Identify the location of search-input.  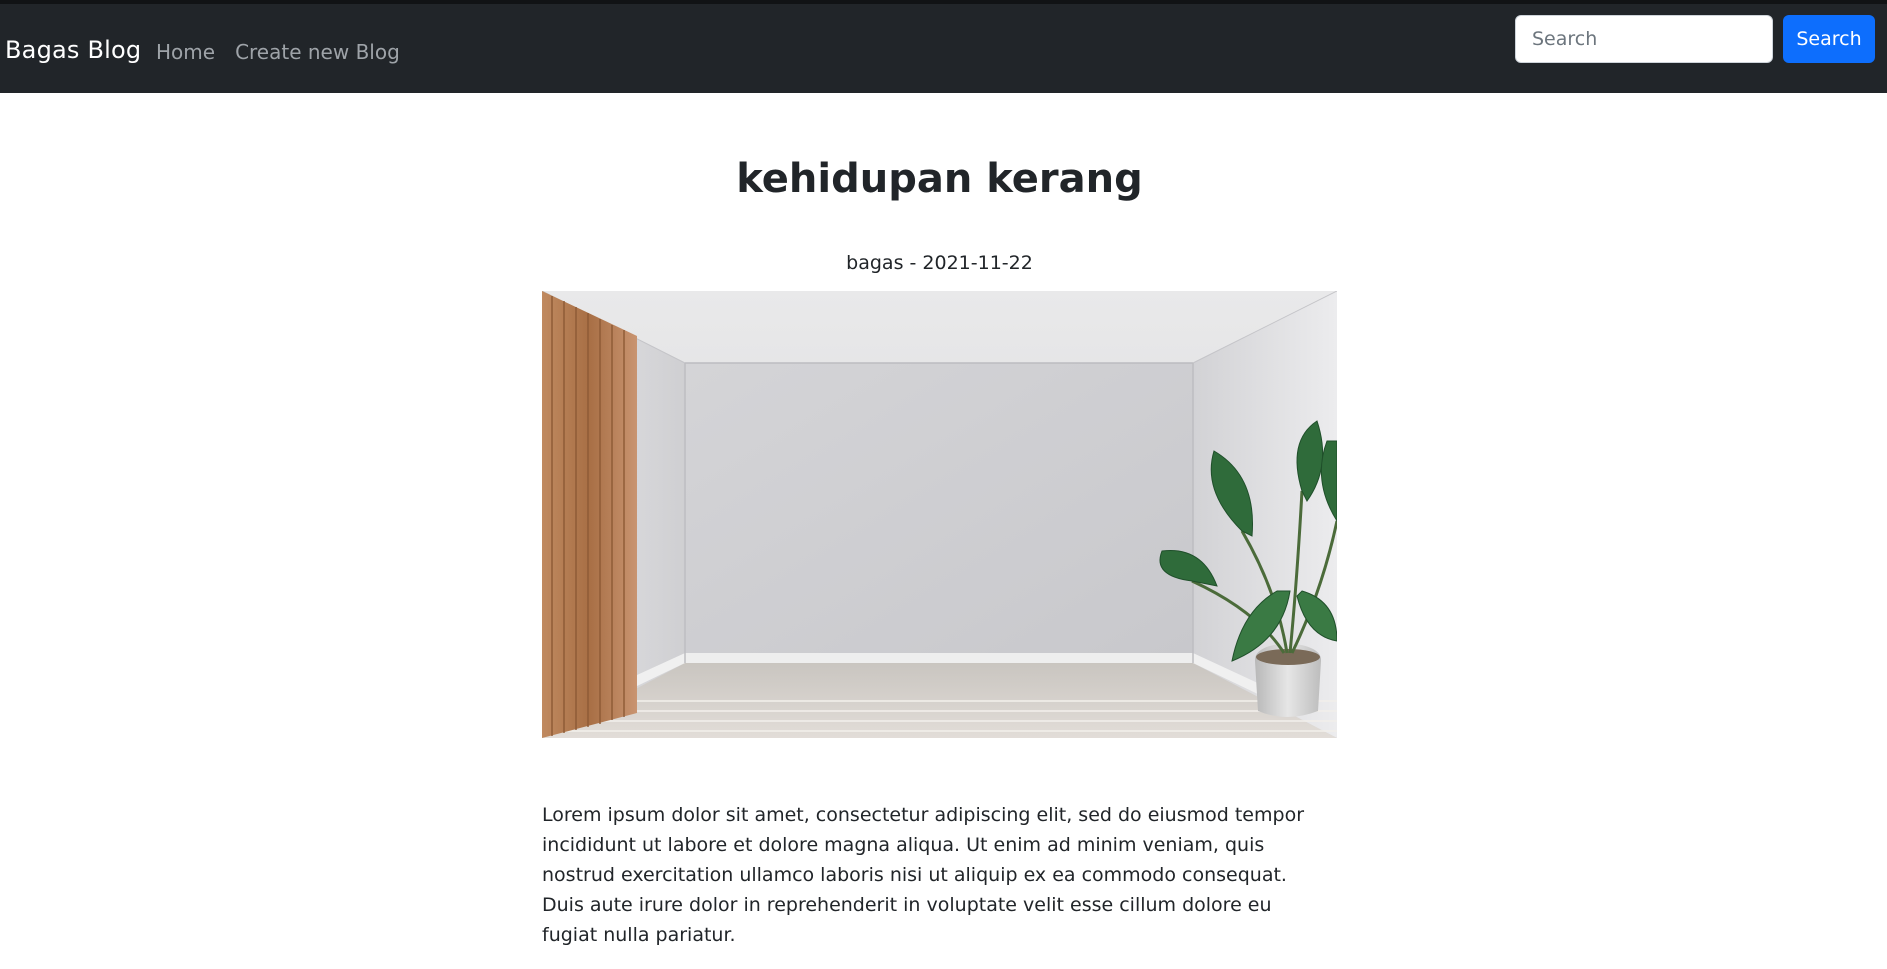
(1644, 39).